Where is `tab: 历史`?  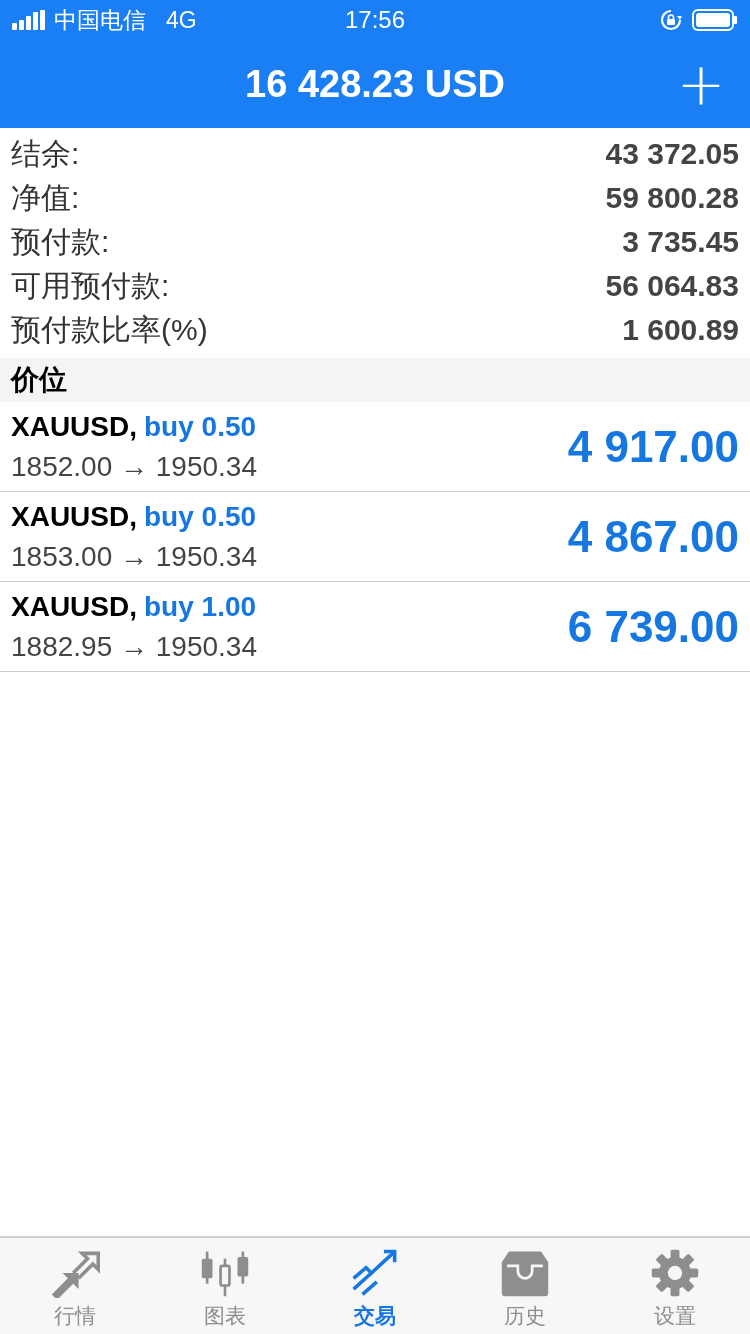
tab: 历史 is located at coordinates (525, 1286).